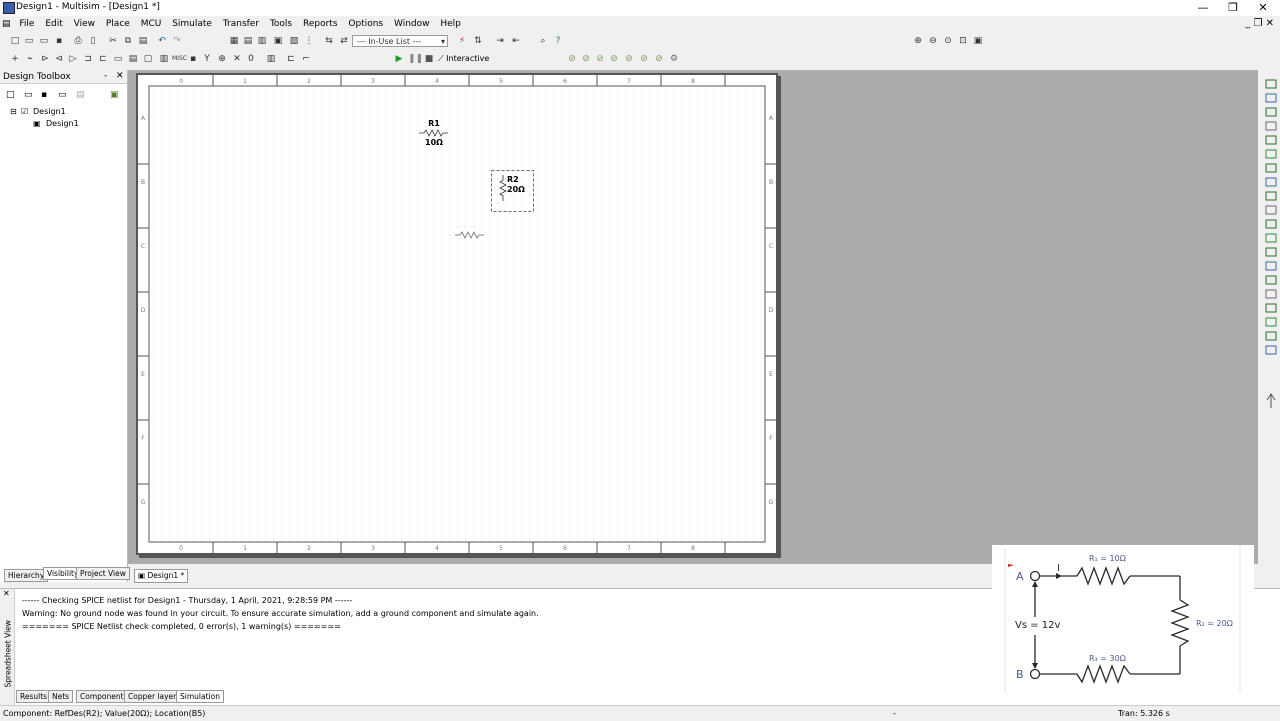  I want to click on probe-power-icon: ⊘, so click(600, 59).